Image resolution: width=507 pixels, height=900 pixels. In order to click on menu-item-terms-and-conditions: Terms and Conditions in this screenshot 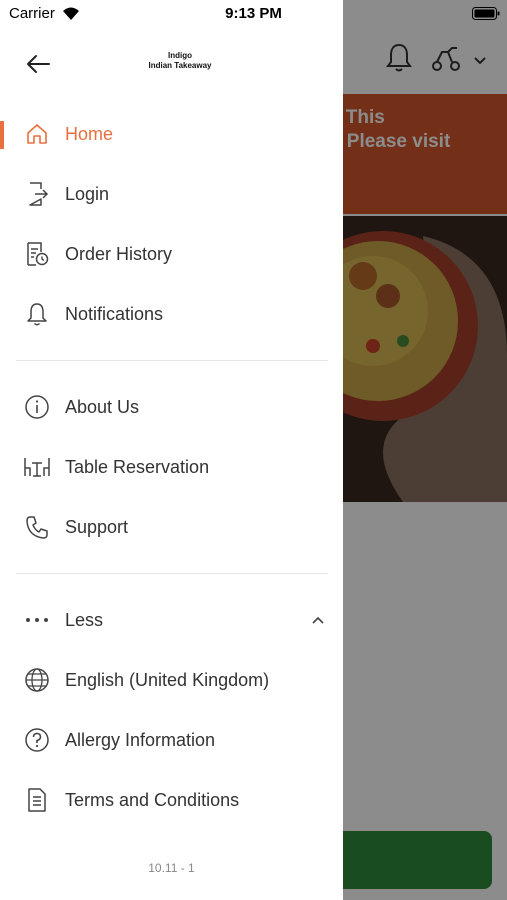, I will do `click(171, 800)`.